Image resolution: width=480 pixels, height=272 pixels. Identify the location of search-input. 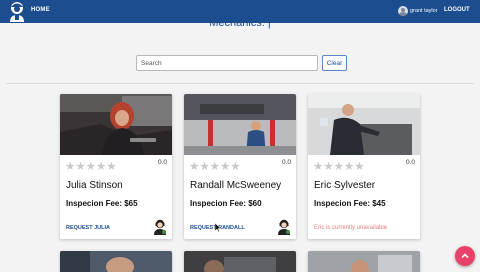
(227, 63).